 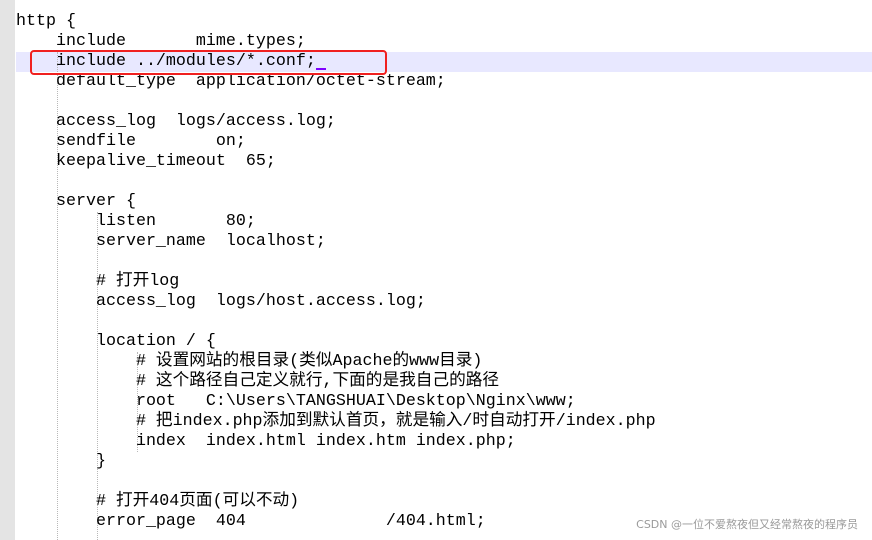 What do you see at coordinates (336, 22) in the screenshot?
I see `code-line: http {` at bounding box center [336, 22].